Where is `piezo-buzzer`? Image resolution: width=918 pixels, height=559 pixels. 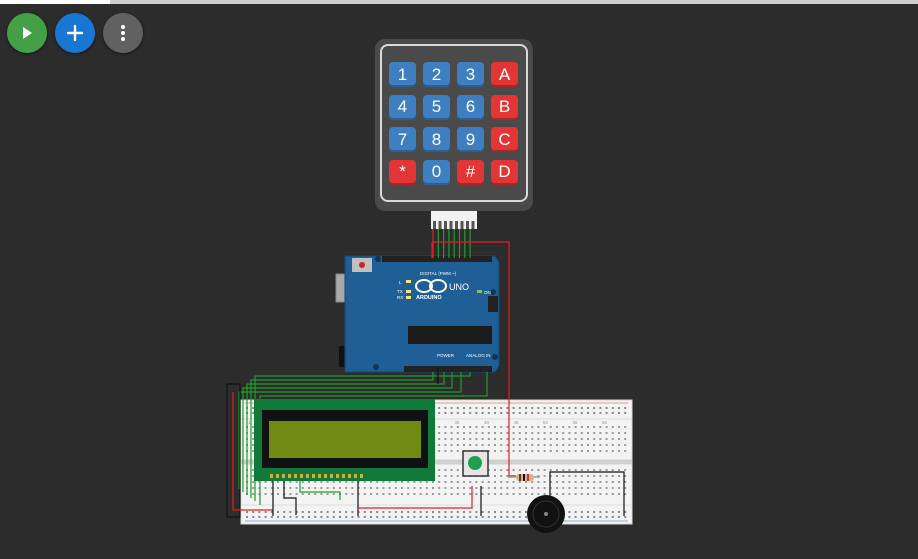
piezo-buzzer is located at coordinates (546, 514).